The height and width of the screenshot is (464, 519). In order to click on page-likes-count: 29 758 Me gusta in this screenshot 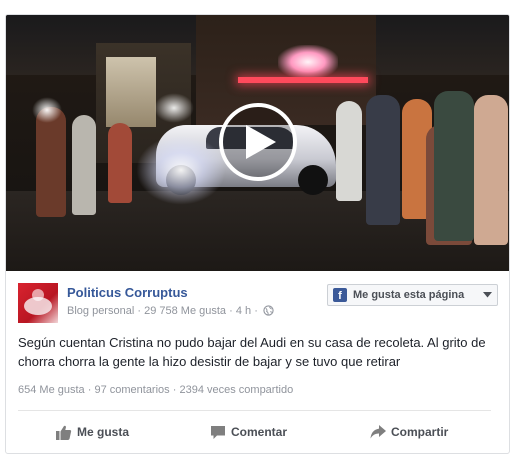, I will do `click(185, 311)`.